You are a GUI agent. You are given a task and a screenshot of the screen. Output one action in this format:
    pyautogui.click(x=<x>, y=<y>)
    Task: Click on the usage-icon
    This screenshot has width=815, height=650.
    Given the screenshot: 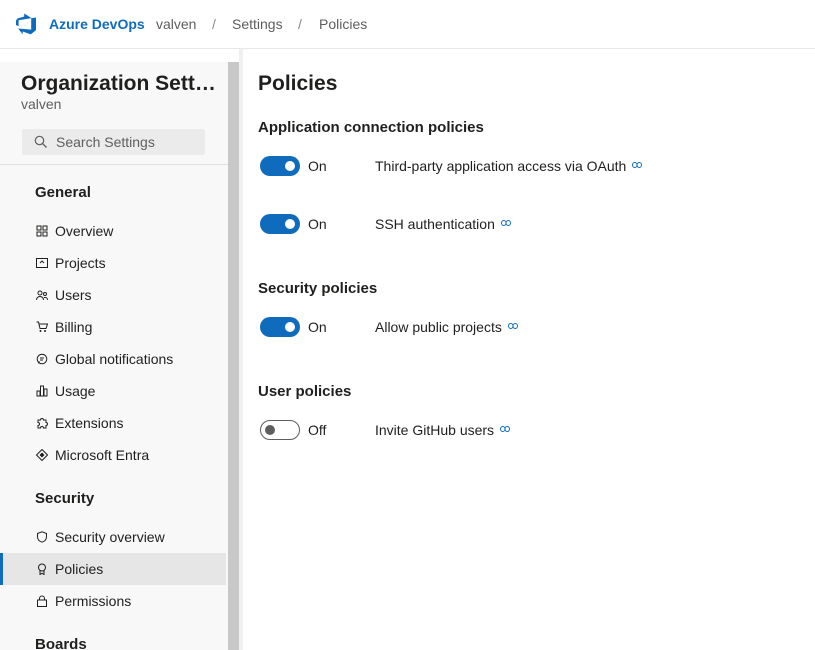 What is the action you would take?
    pyautogui.click(x=42, y=391)
    